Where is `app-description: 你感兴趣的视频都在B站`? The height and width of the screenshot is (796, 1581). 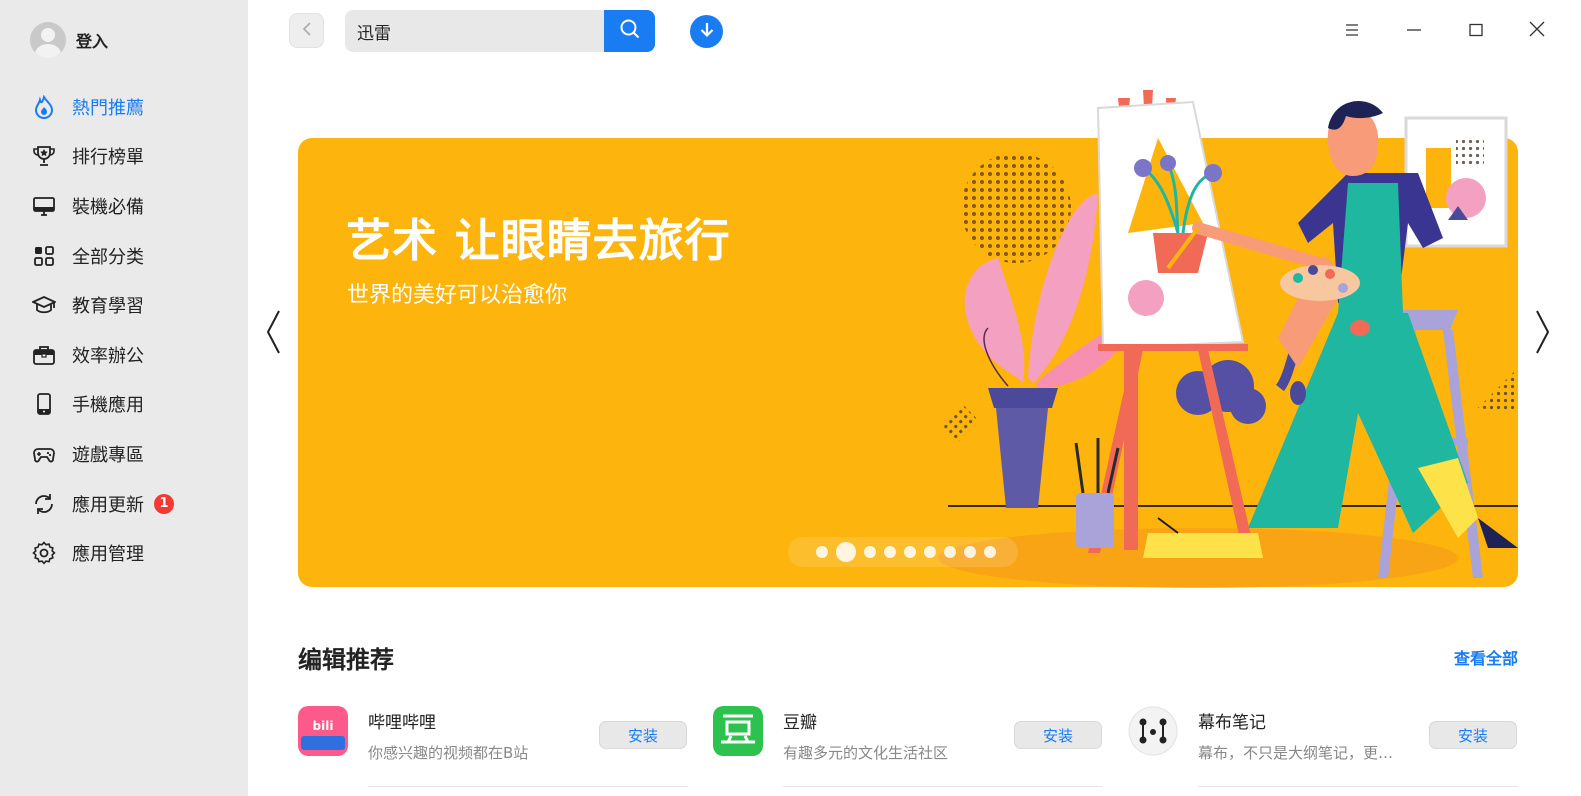 app-description: 你感兴趣的视频都在B站 is located at coordinates (448, 753).